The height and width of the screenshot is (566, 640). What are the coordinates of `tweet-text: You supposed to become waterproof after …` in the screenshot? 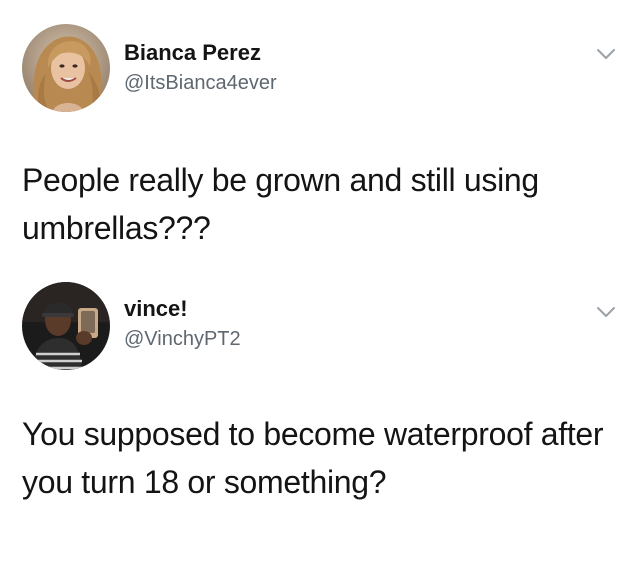 It's located at (313, 458).